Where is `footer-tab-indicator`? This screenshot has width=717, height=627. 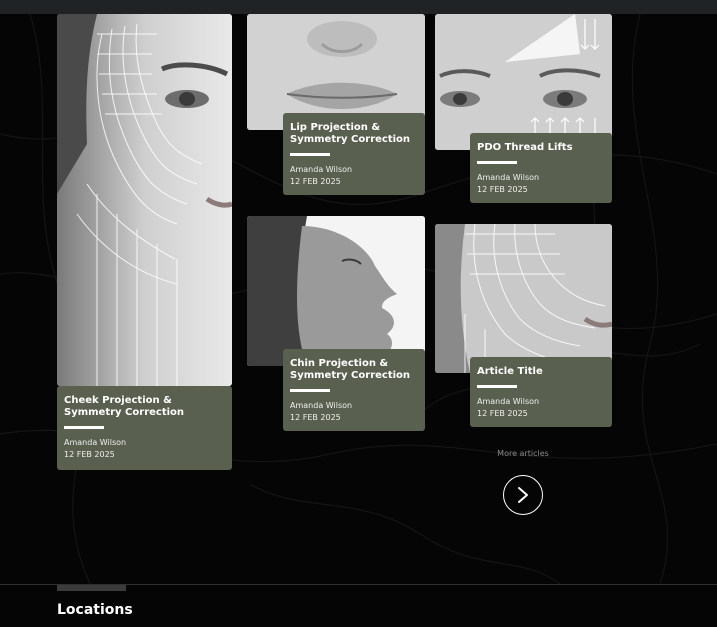 footer-tab-indicator is located at coordinates (91, 588).